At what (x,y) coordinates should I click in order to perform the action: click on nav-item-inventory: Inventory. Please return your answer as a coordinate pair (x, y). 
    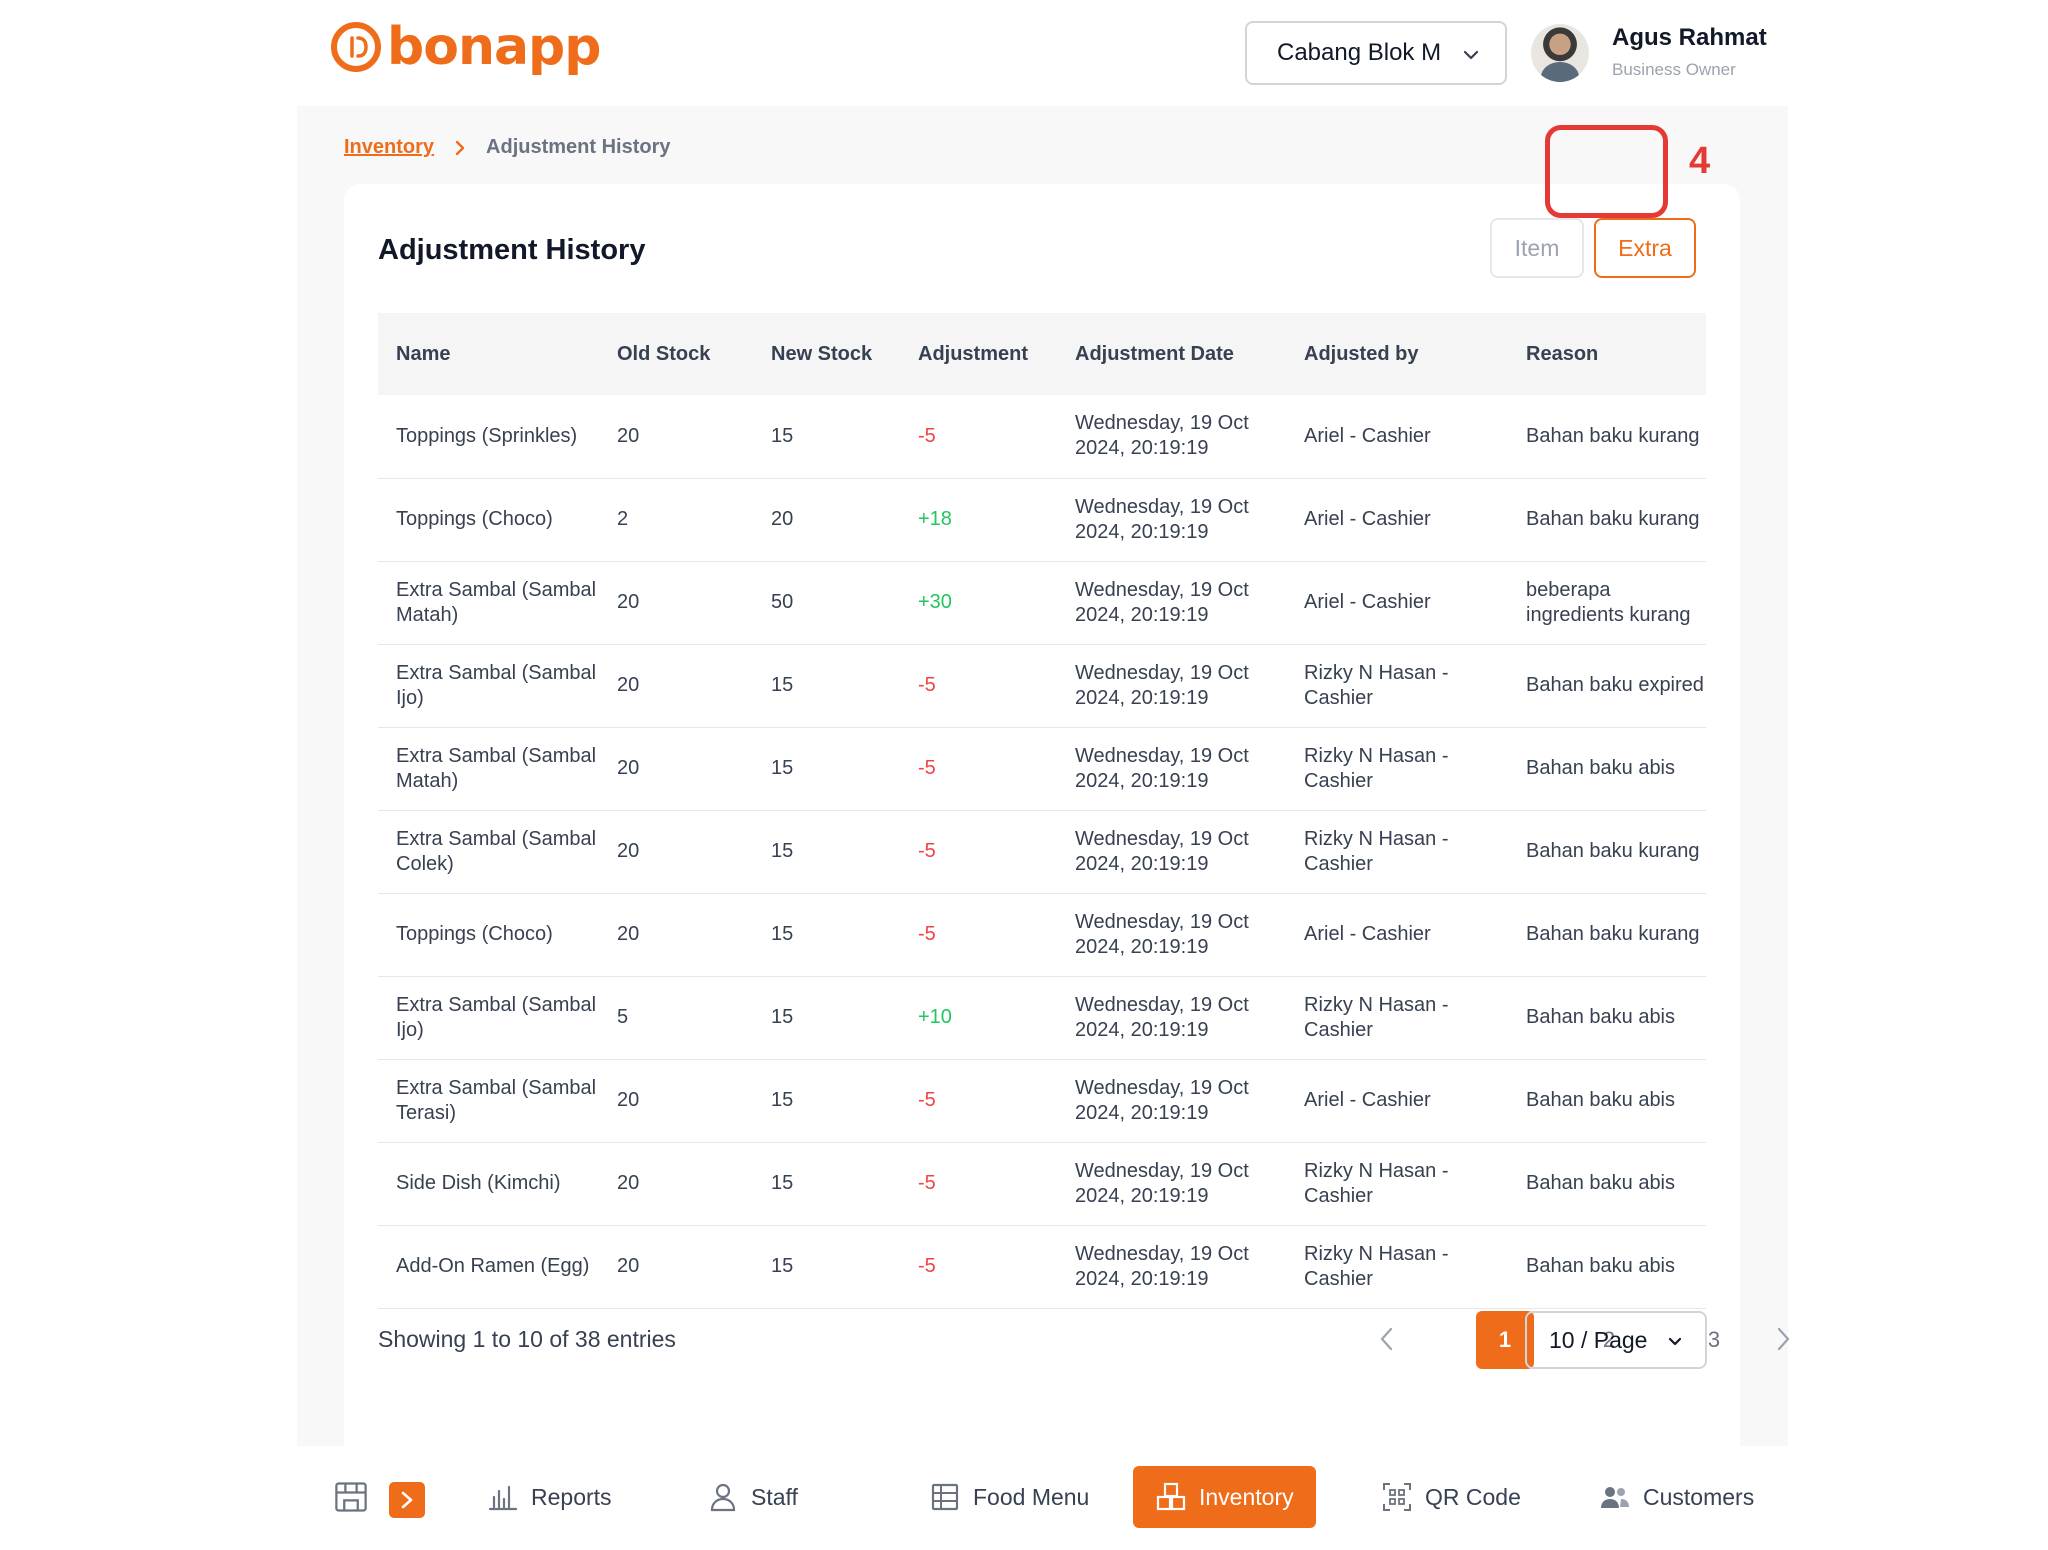
    Looking at the image, I should click on (1224, 1497).